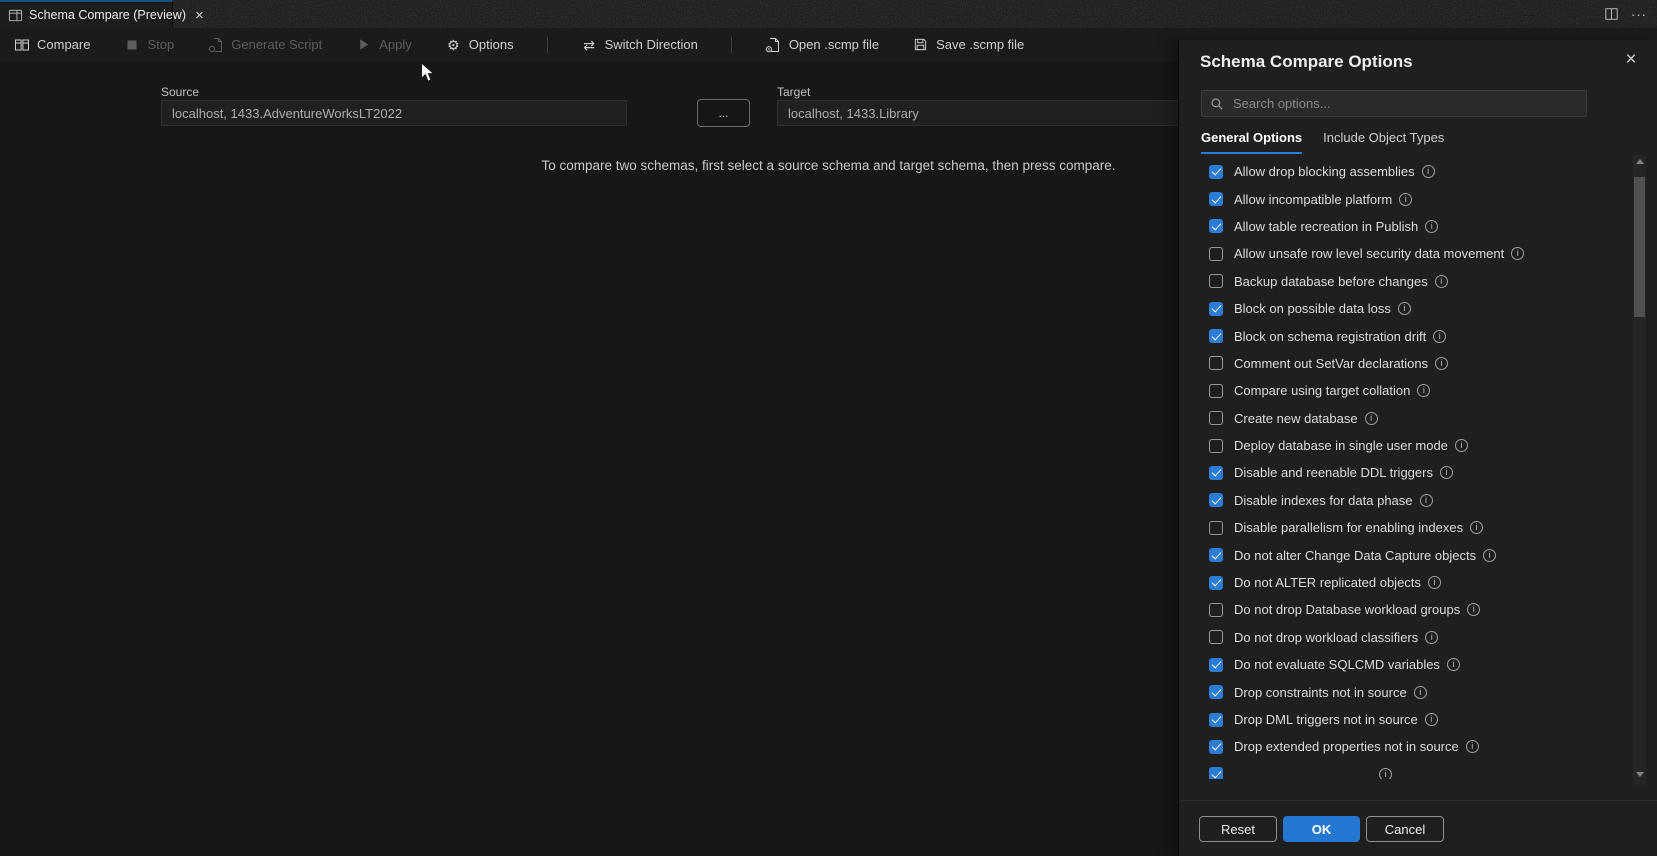 This screenshot has width=1657, height=856. What do you see at coordinates (1406, 472) in the screenshot?
I see `option-row-disable-and-reenable-ddl-triggers: Disable and reenable DDL triggers i` at bounding box center [1406, 472].